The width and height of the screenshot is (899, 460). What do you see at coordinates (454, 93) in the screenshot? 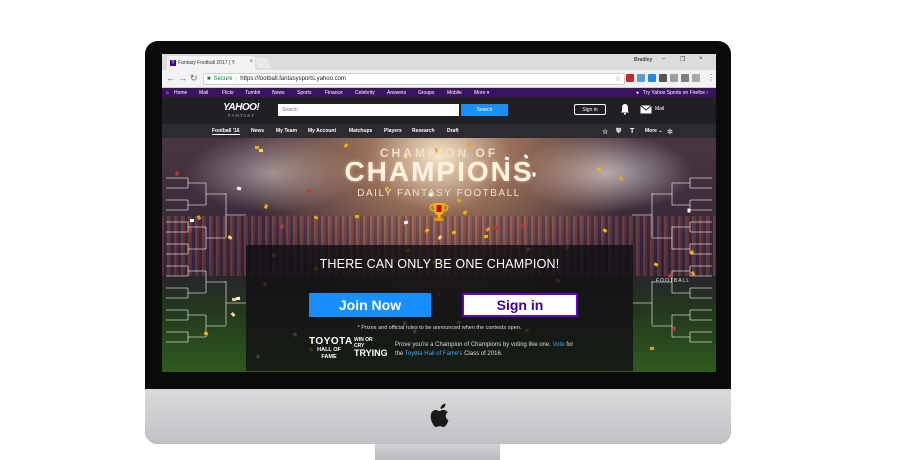
I see `nav-mobile: Mobile` at bounding box center [454, 93].